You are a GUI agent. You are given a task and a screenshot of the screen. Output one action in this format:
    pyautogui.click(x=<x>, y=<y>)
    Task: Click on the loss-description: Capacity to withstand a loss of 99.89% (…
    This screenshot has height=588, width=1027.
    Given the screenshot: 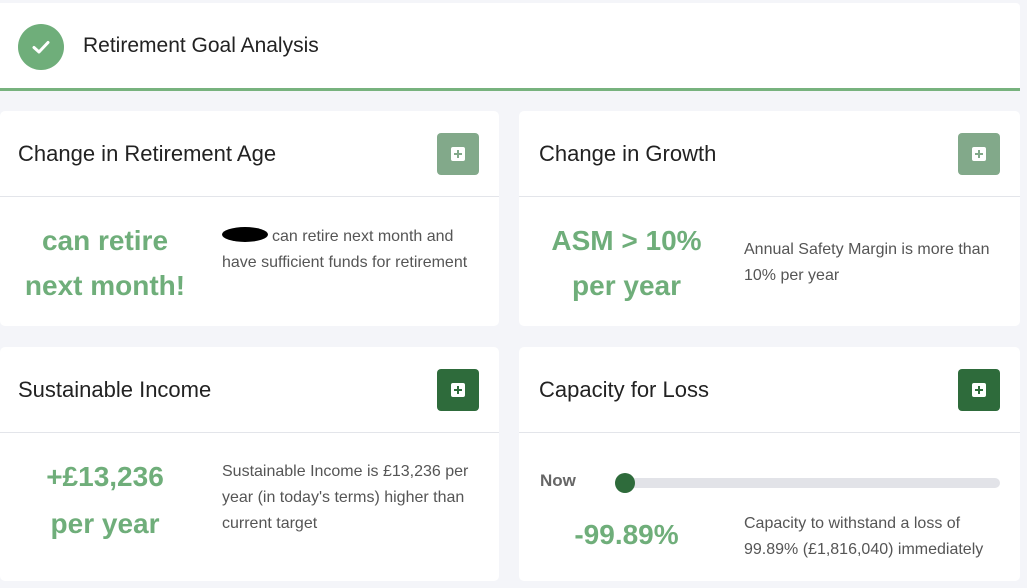 What is the action you would take?
    pyautogui.click(x=864, y=536)
    